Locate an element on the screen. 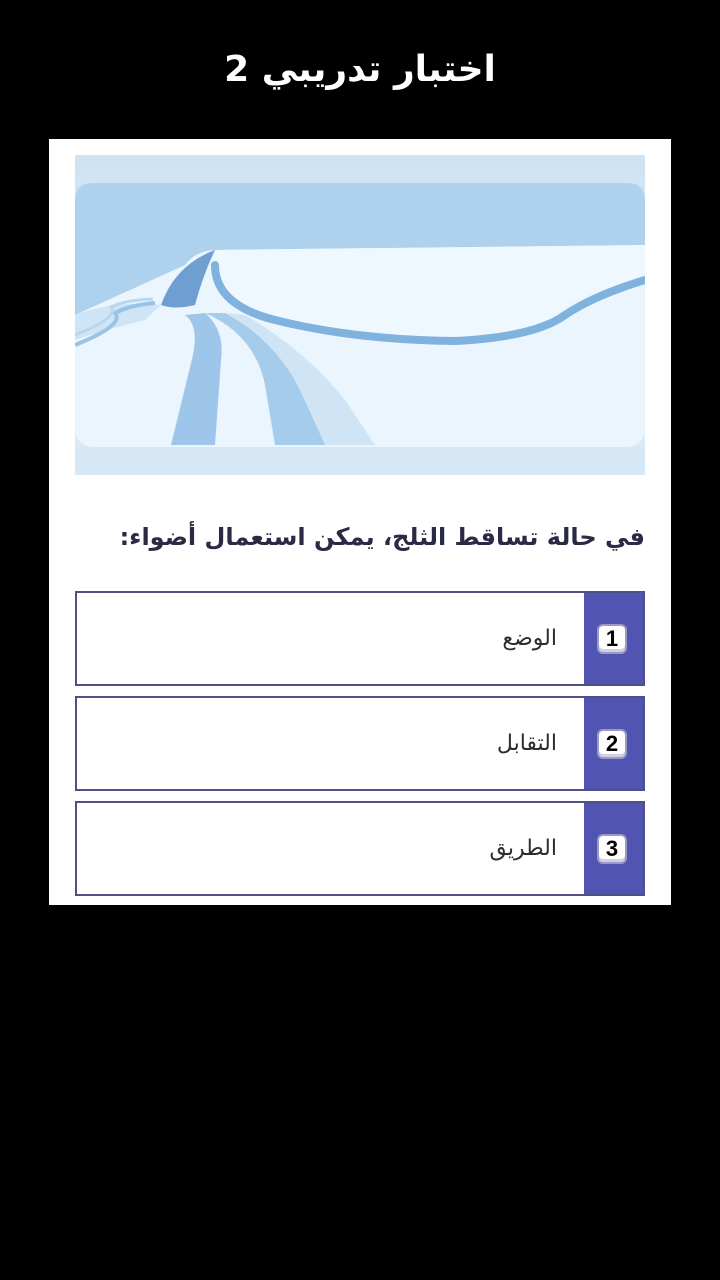 Image resolution: width=720 pixels, height=1280 pixels. option-number-key: 1 is located at coordinates (612, 639).